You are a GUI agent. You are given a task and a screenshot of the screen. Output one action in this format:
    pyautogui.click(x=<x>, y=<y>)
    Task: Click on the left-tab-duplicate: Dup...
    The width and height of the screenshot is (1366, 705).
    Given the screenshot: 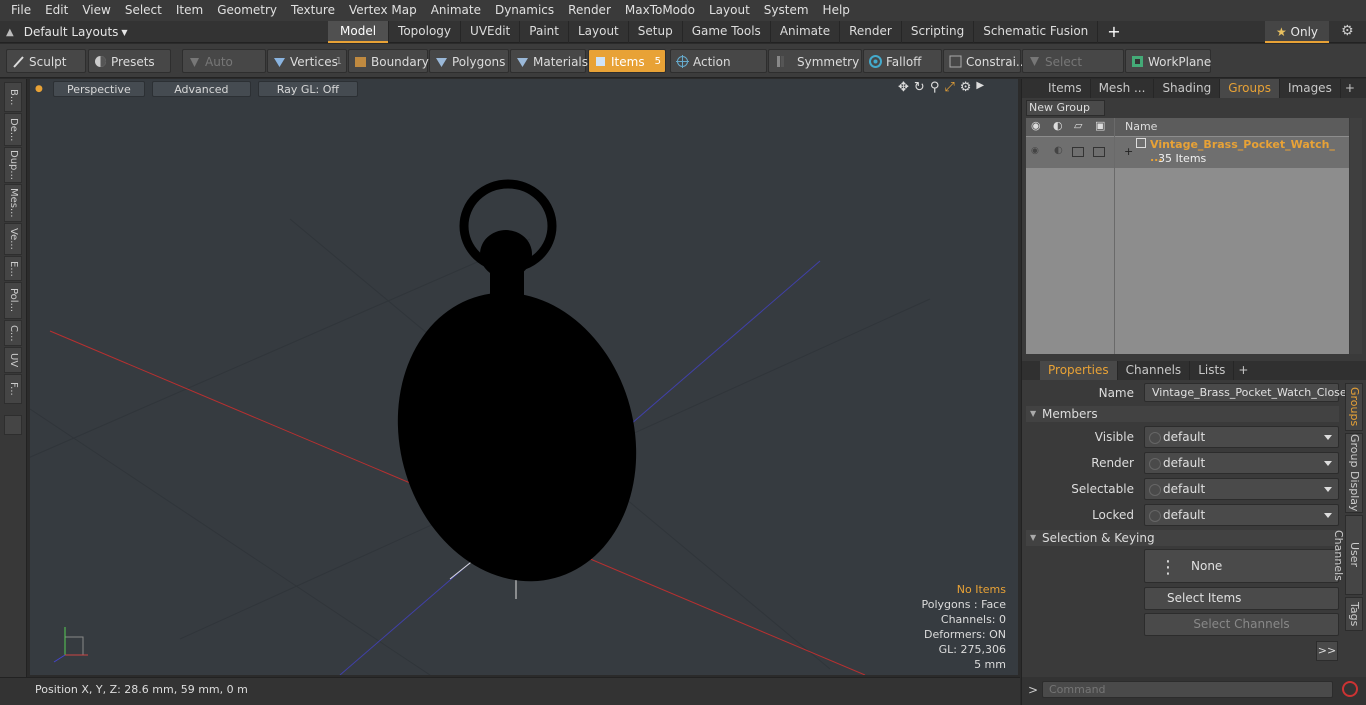 What is the action you would take?
    pyautogui.click(x=13, y=165)
    